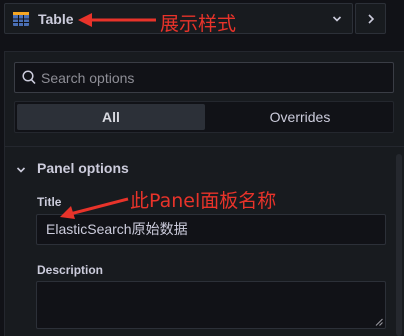 The height and width of the screenshot is (336, 404). I want to click on description-textarea, so click(211, 305).